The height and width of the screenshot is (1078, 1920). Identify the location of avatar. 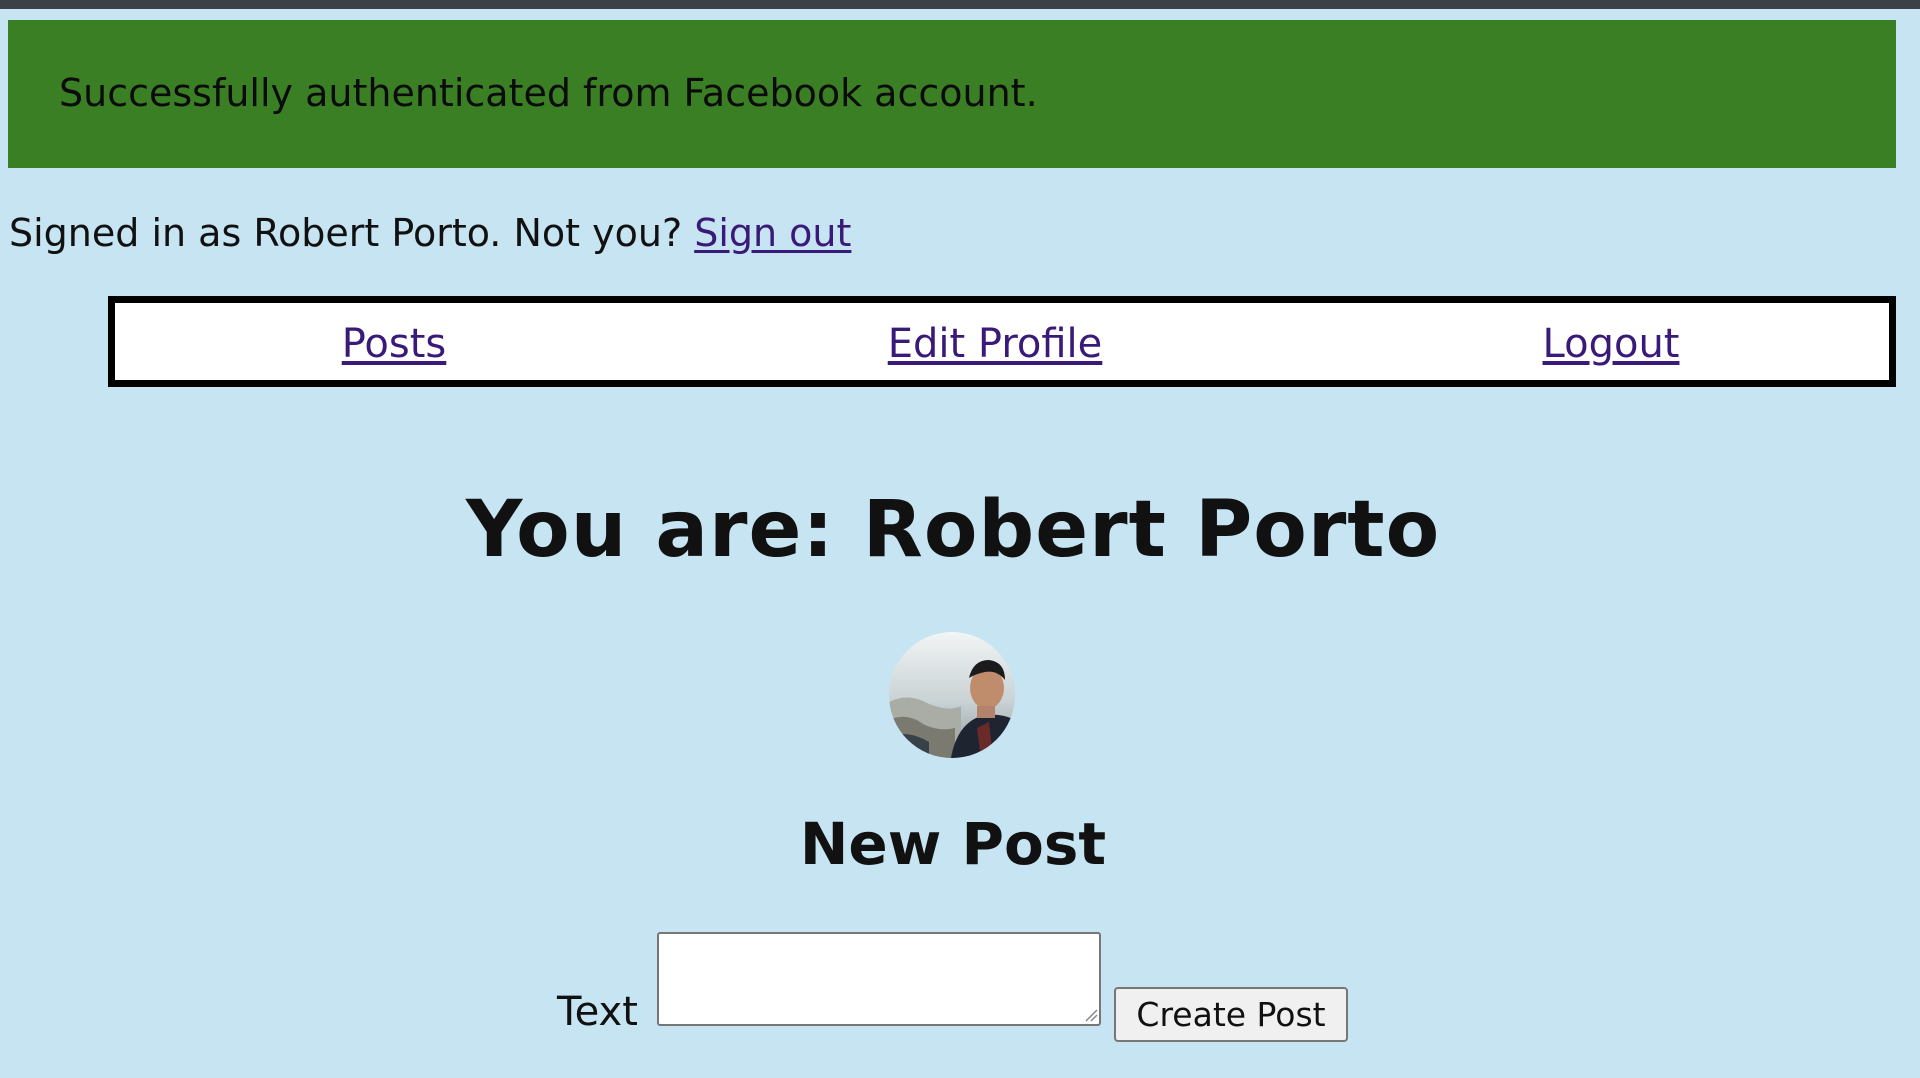
(952, 695).